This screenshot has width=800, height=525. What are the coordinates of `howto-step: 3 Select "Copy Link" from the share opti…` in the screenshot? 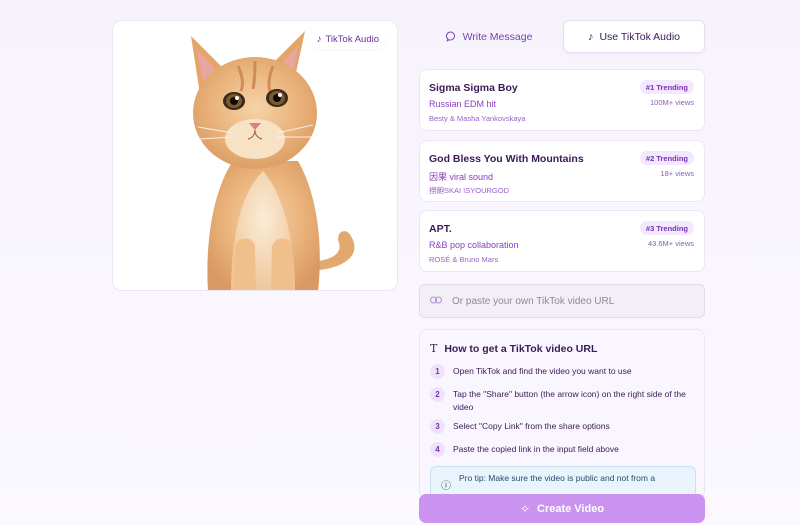 It's located at (564, 426).